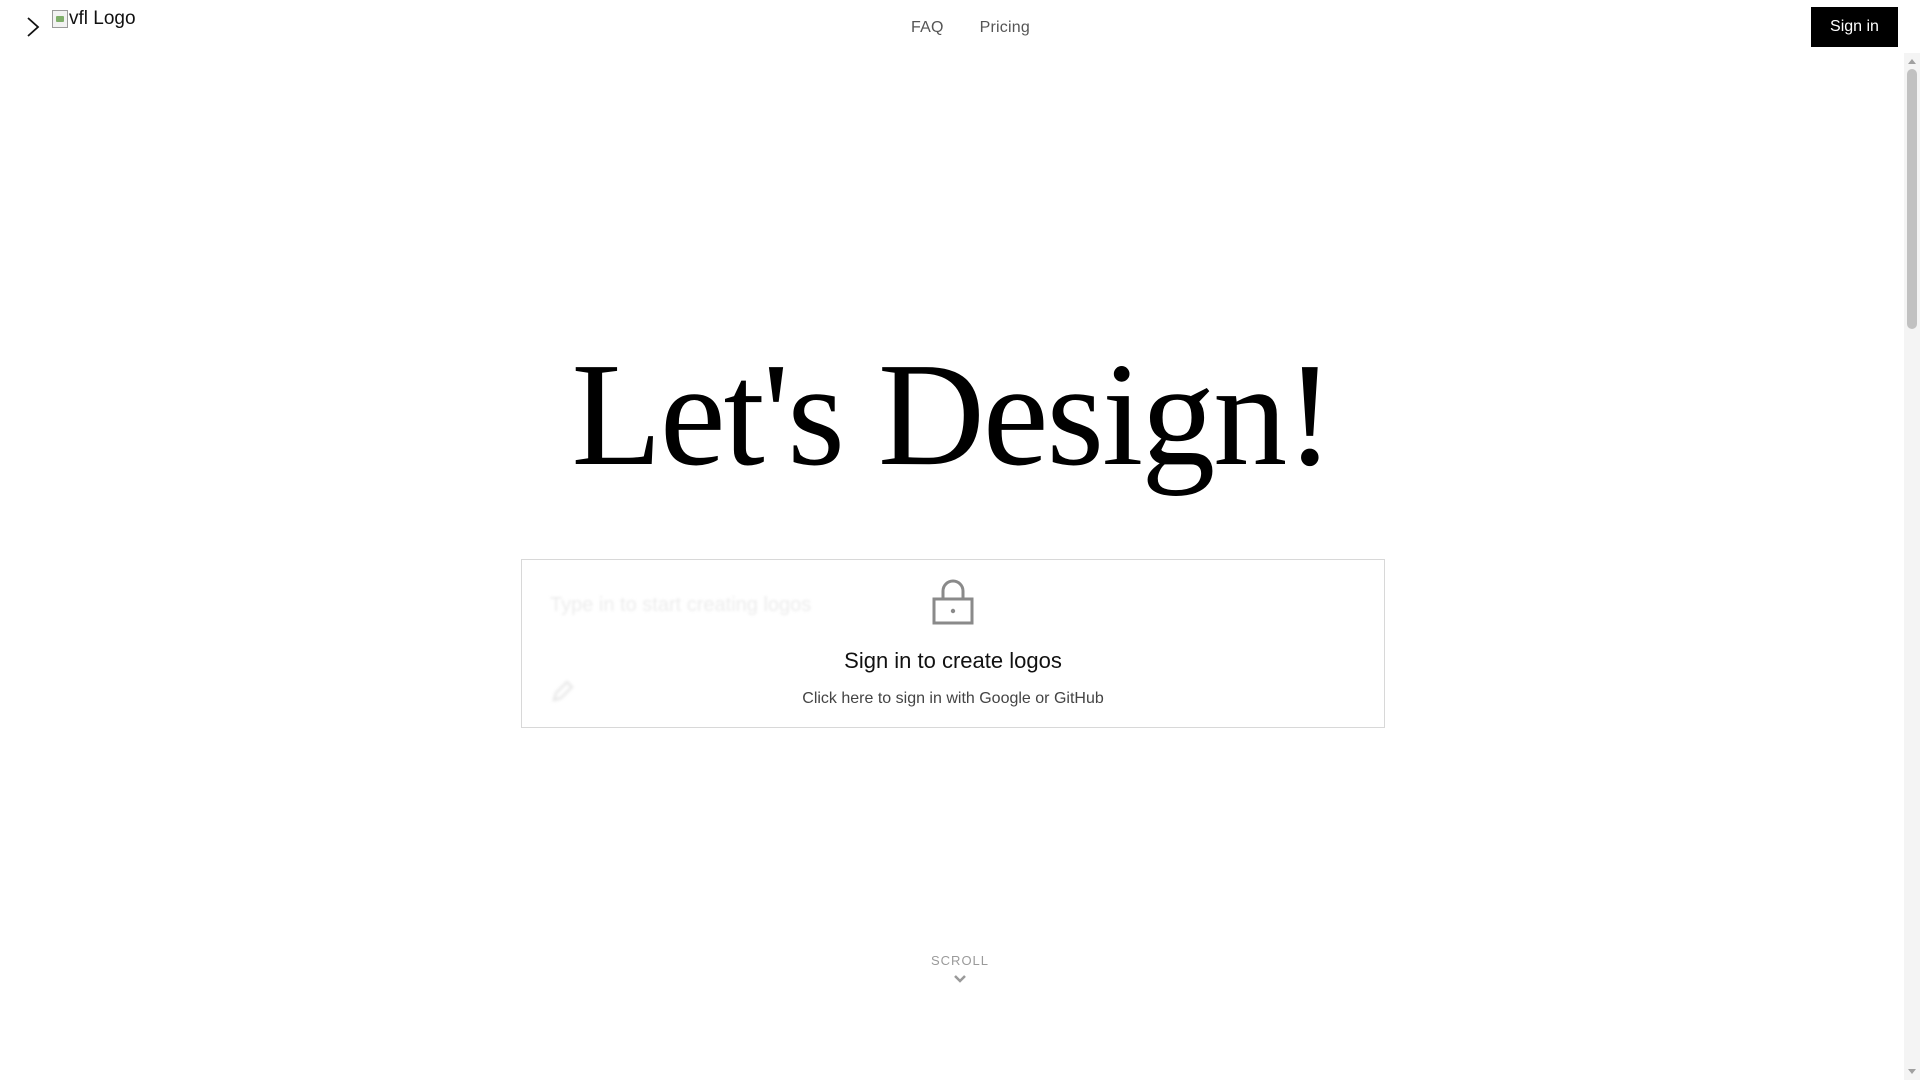 The image size is (1920, 1080). Describe the element at coordinates (102, 18) in the screenshot. I see `logo-alt-text: vfl Logo` at that location.